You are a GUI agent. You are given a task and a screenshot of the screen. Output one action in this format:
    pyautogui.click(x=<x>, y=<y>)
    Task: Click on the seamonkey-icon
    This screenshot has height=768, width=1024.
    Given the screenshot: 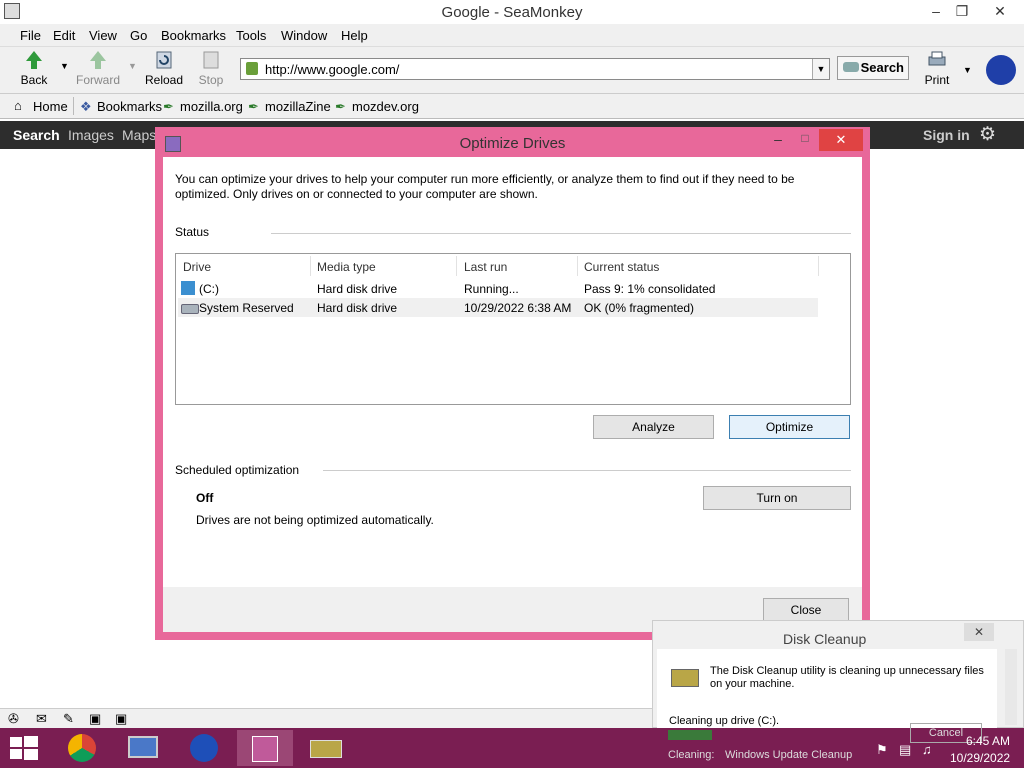 What is the action you would take?
    pyautogui.click(x=204, y=748)
    